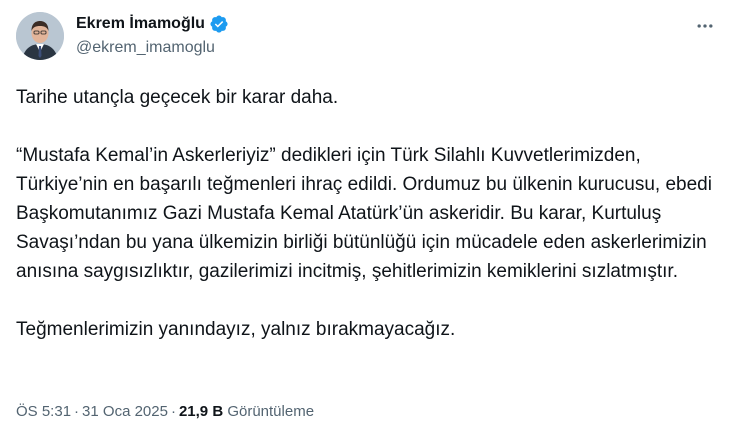 This screenshot has height=432, width=732. What do you see at coordinates (201, 411) in the screenshot?
I see `views-count: 21,9 B` at bounding box center [201, 411].